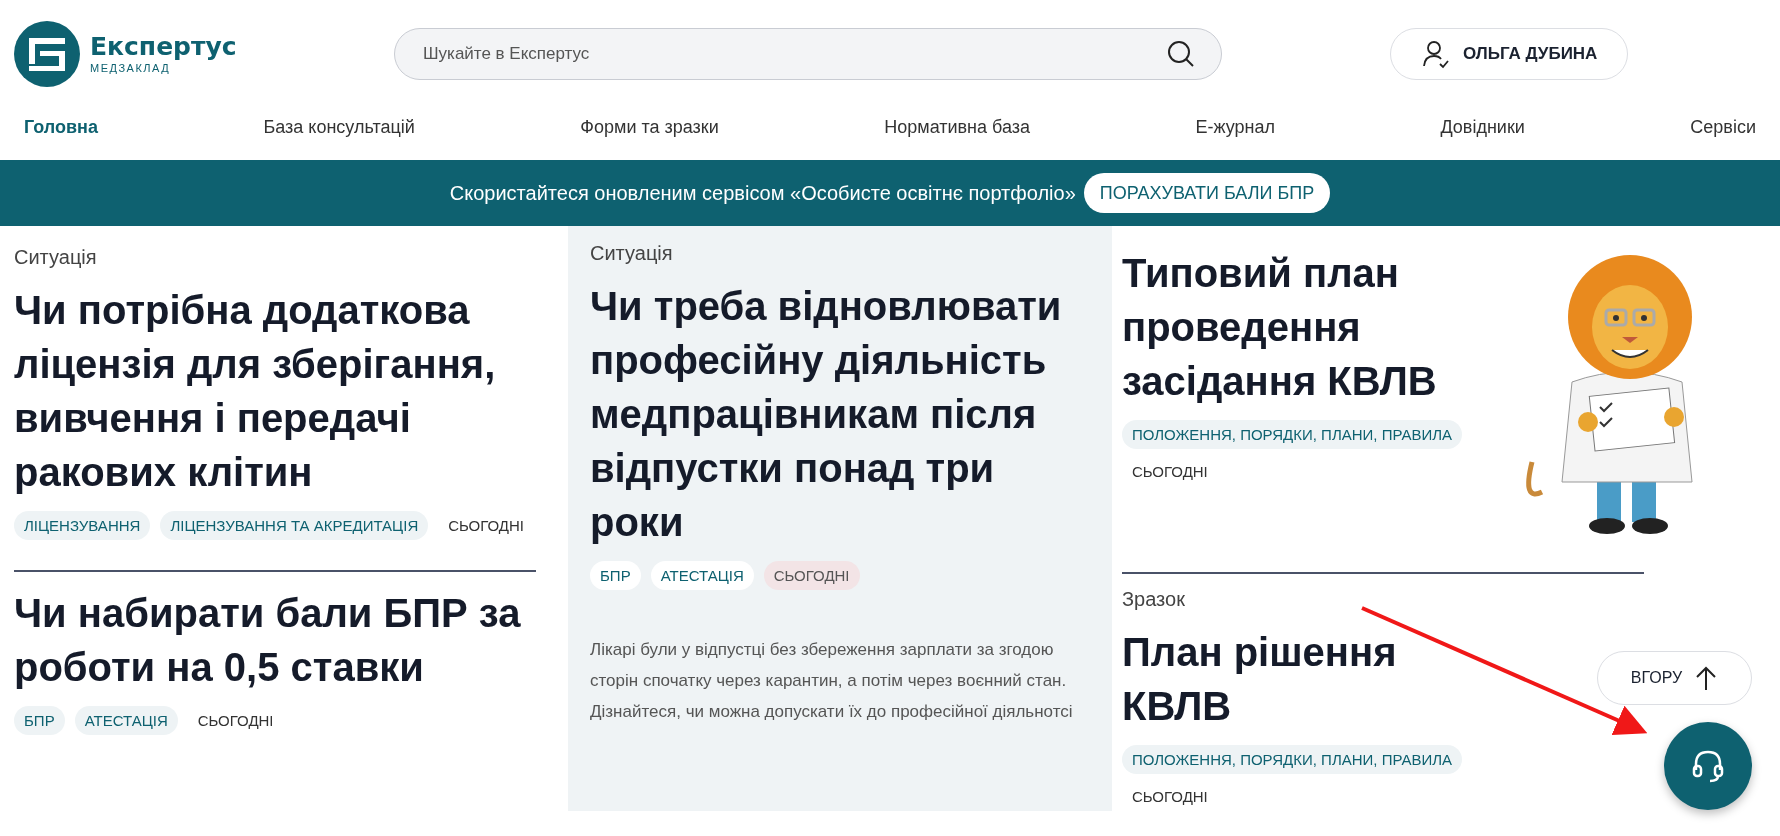 The width and height of the screenshot is (1780, 836). Describe the element at coordinates (1181, 54) in the screenshot. I see `search-icon` at that location.